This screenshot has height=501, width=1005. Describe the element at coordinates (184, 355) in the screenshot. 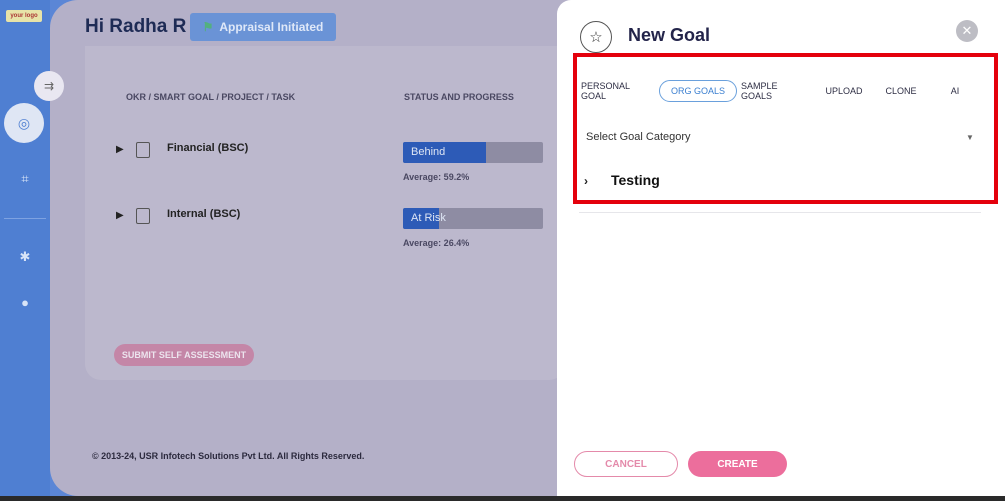

I see `submit-self-assessment-button: SUBMIT SELF ASSESSMENT` at that location.